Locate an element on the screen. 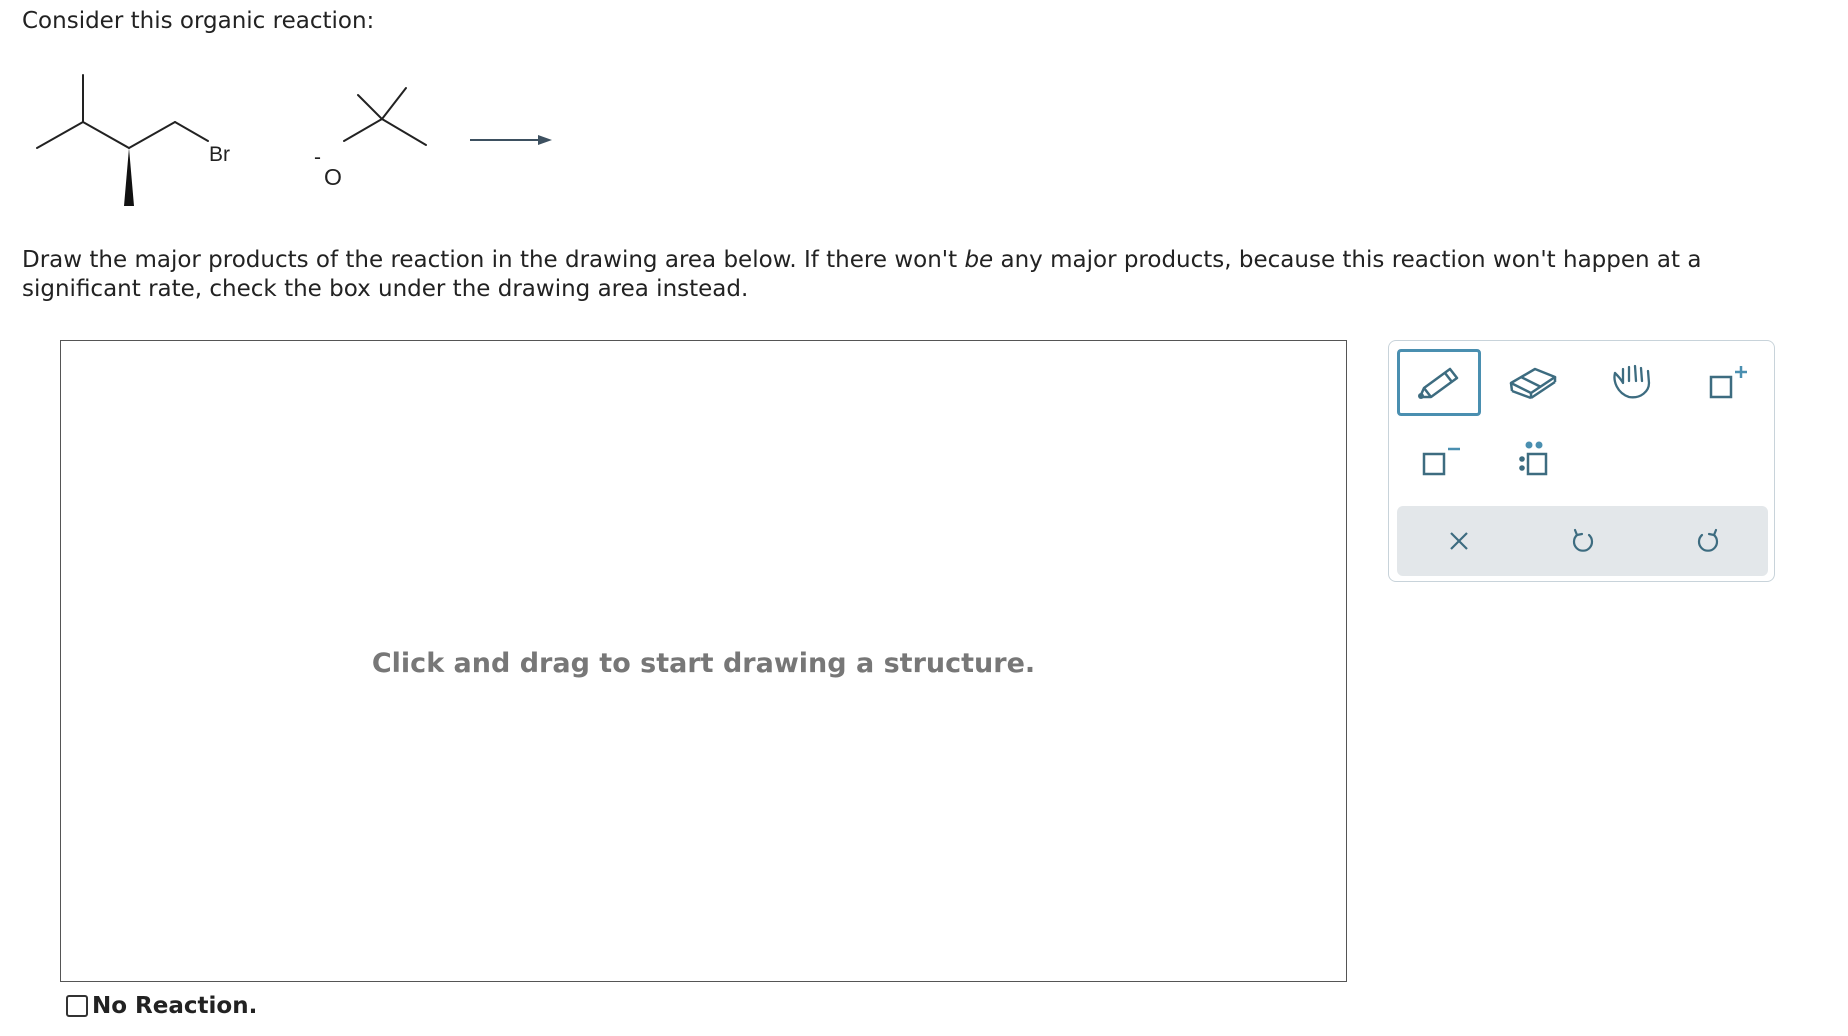 The image size is (1848, 1036). no-reaction-label: No Reaction. is located at coordinates (175, 1006).